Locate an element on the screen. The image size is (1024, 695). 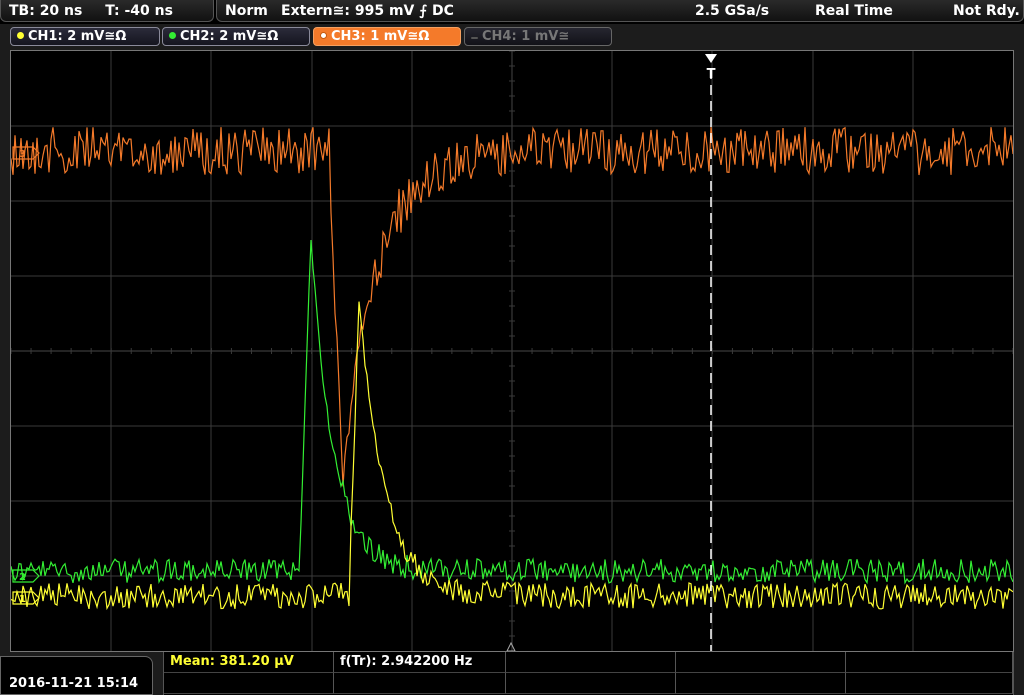
timebase-value: TB: 20 ns is located at coordinates (46, 11).